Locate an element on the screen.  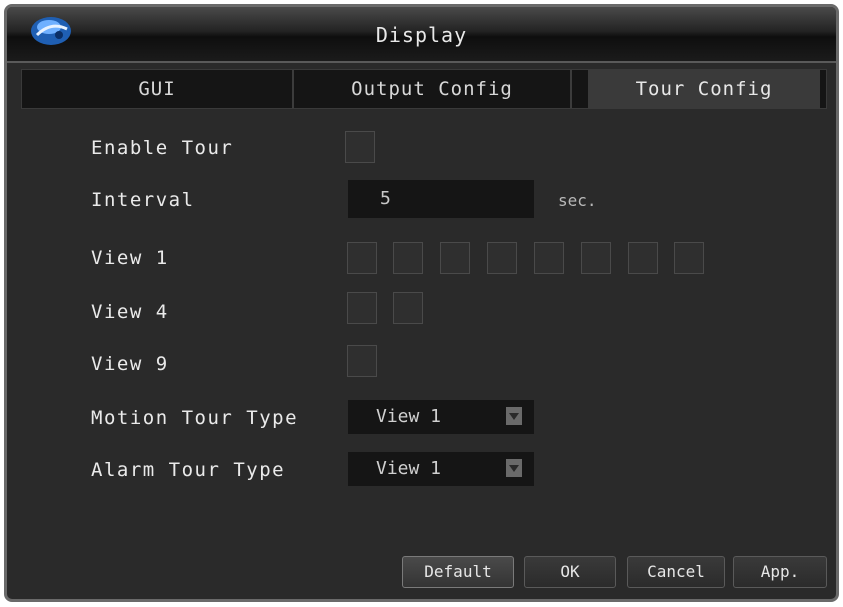
tab-output-config: Output Config is located at coordinates (433, 89).